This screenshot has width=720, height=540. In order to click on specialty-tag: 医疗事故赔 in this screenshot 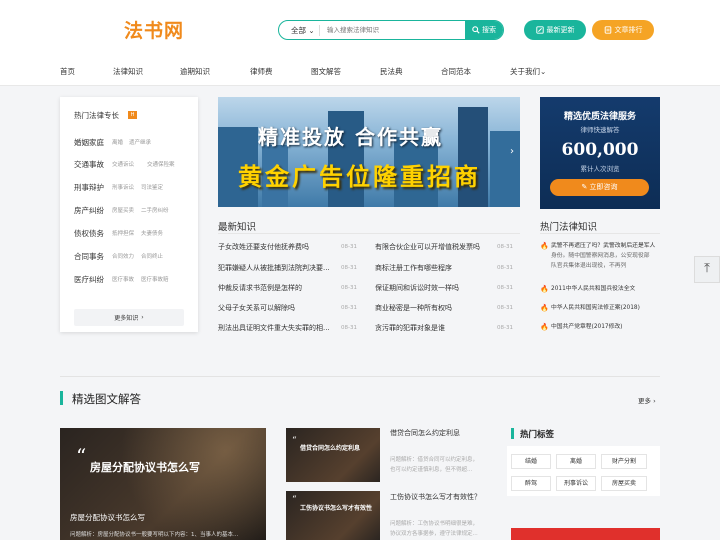, I will do `click(155, 279)`.